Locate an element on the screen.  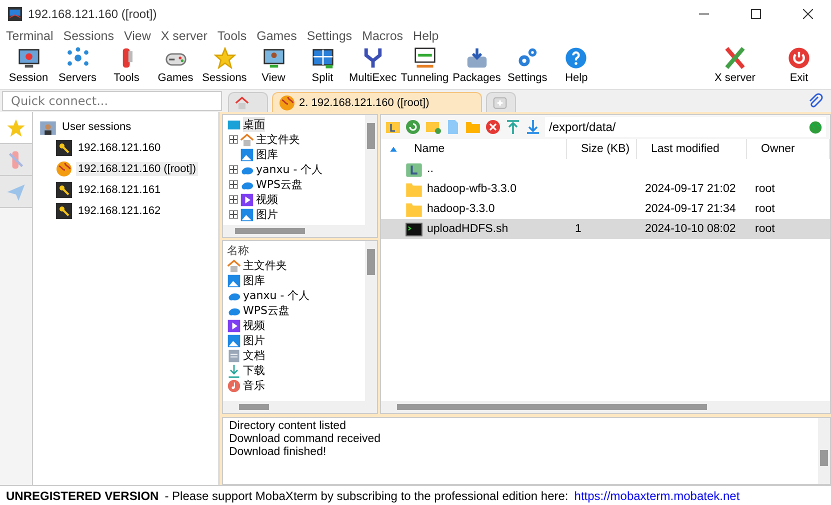
toolbar-button: Session is located at coordinates (28, 67).